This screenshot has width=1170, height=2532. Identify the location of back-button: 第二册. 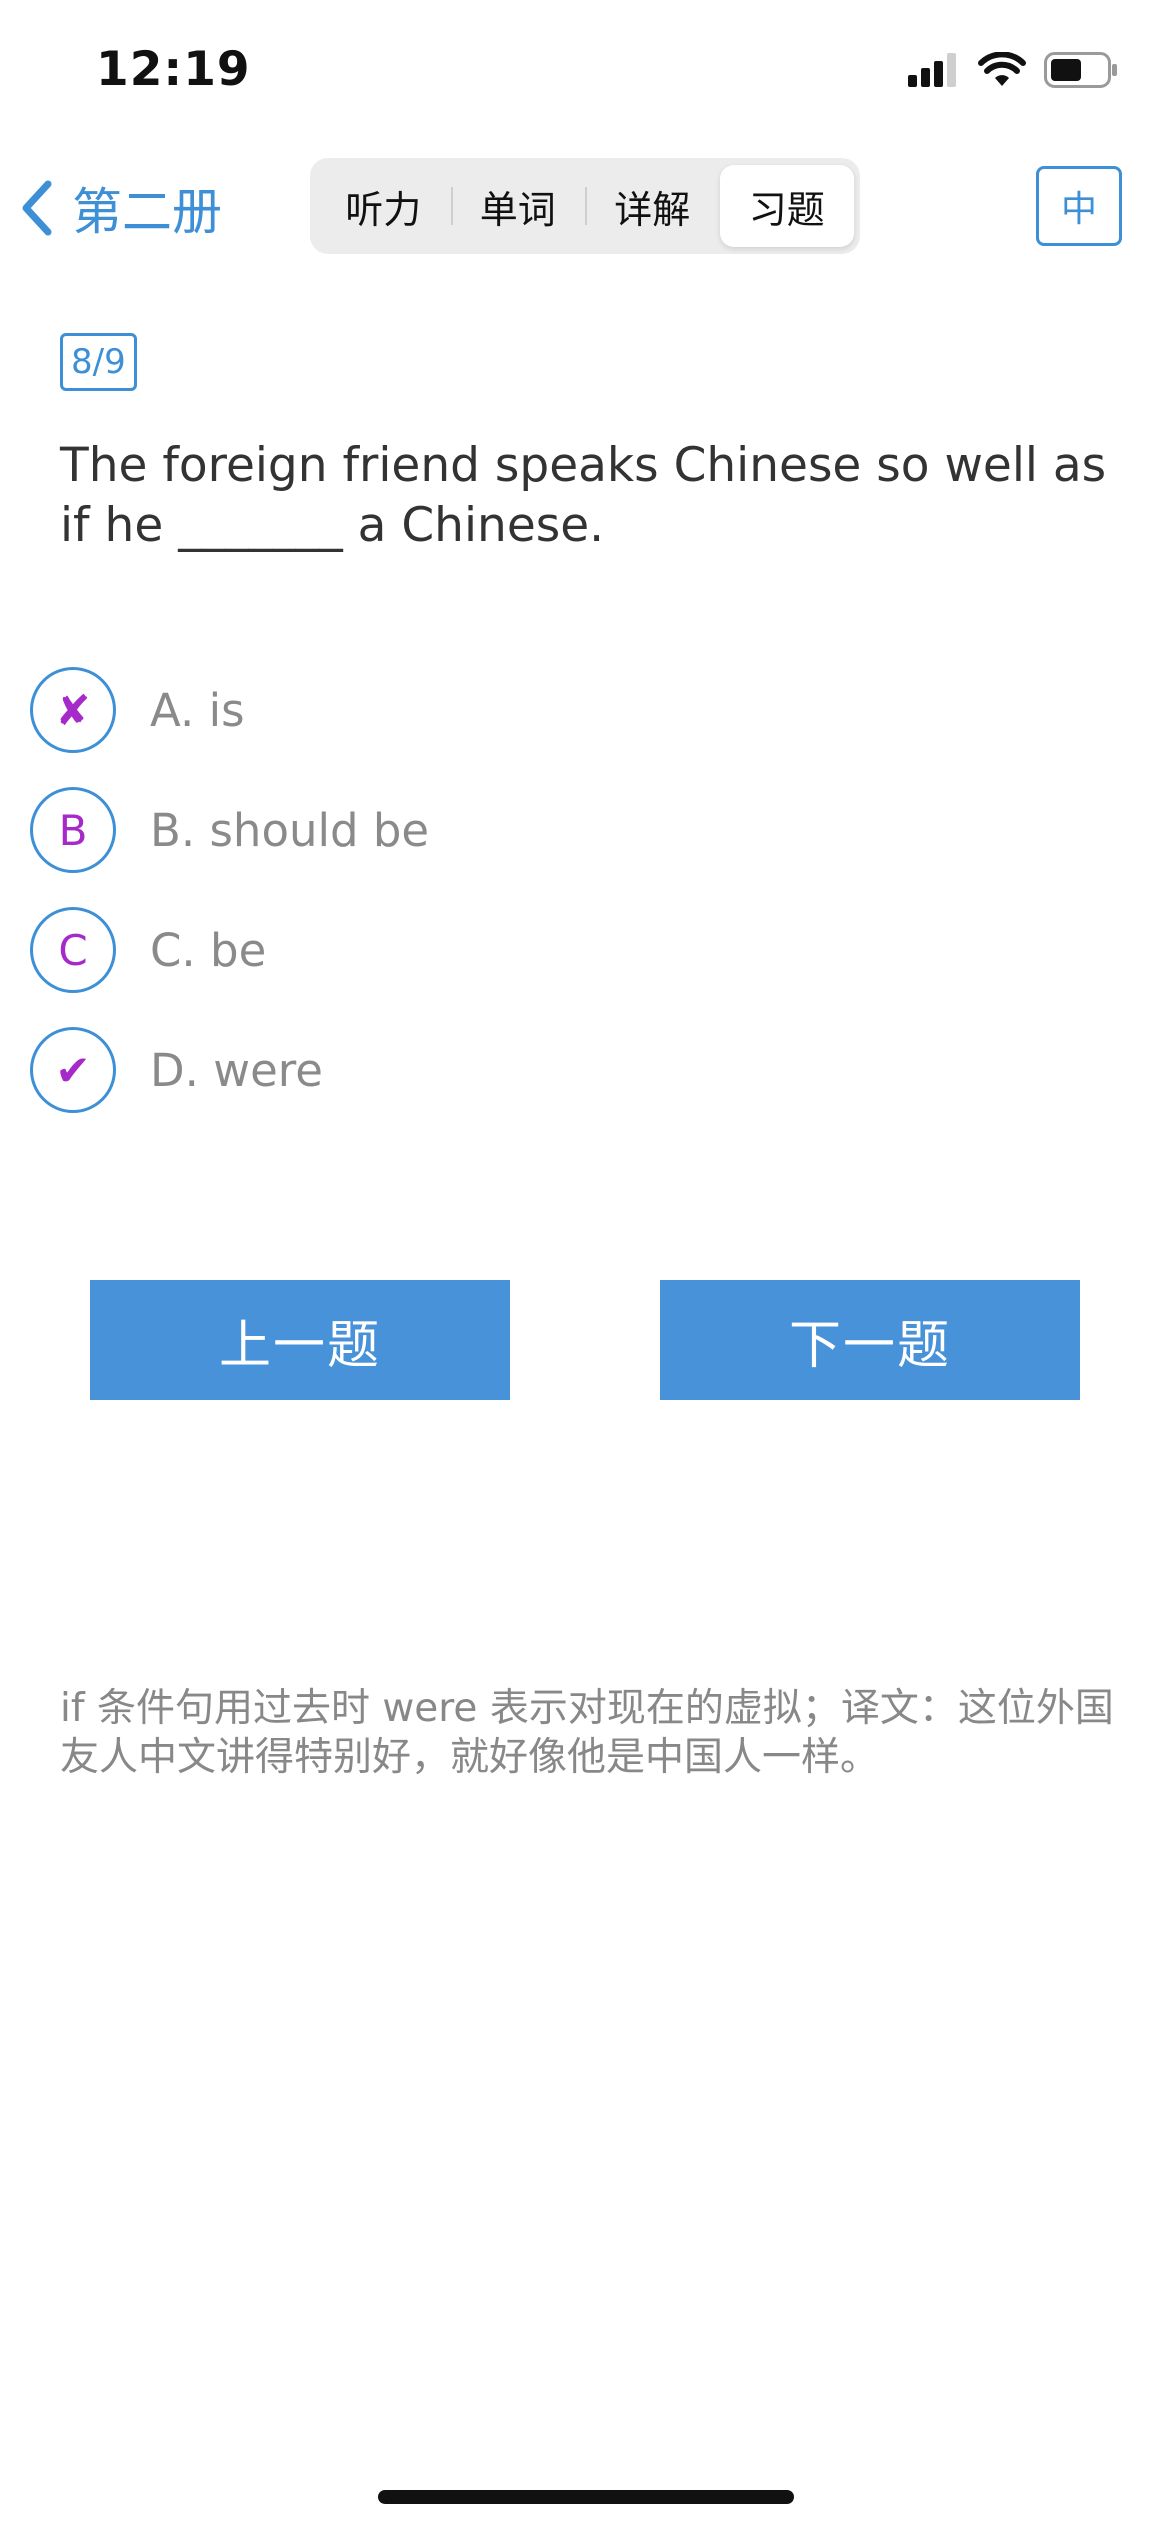
(121, 208).